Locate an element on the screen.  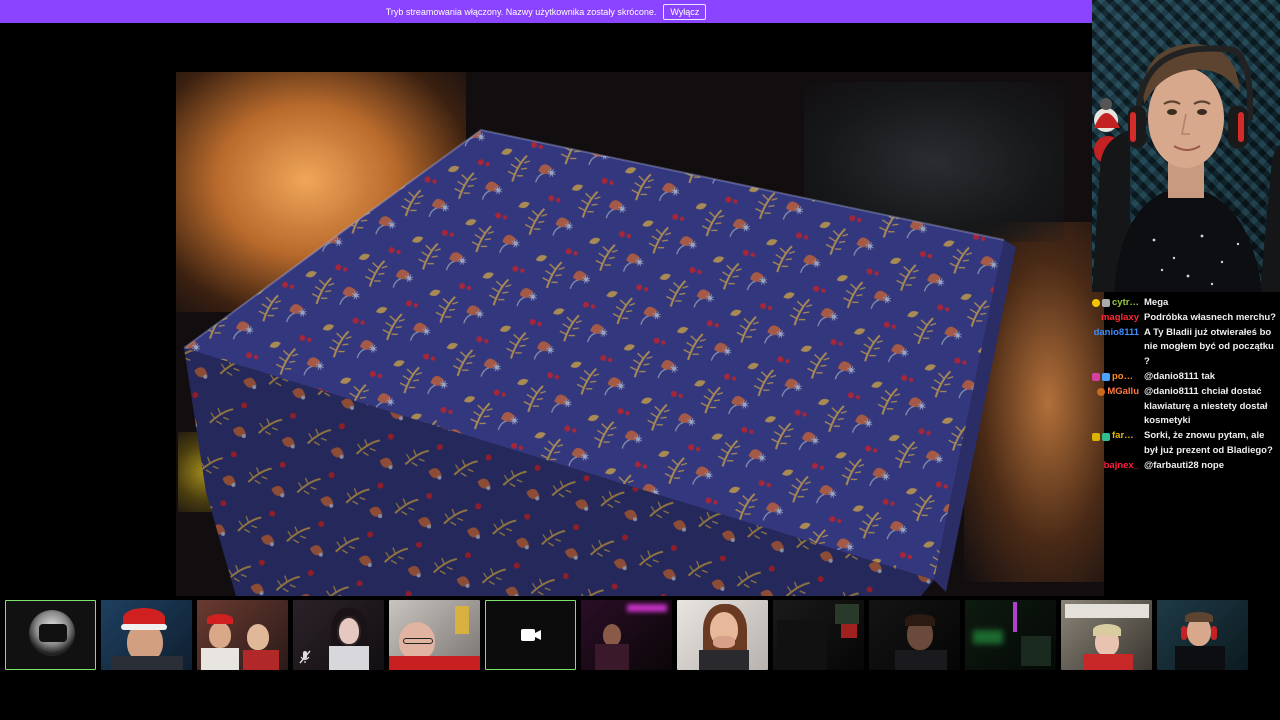
thumb-avatar-bw is located at coordinates (50, 635).